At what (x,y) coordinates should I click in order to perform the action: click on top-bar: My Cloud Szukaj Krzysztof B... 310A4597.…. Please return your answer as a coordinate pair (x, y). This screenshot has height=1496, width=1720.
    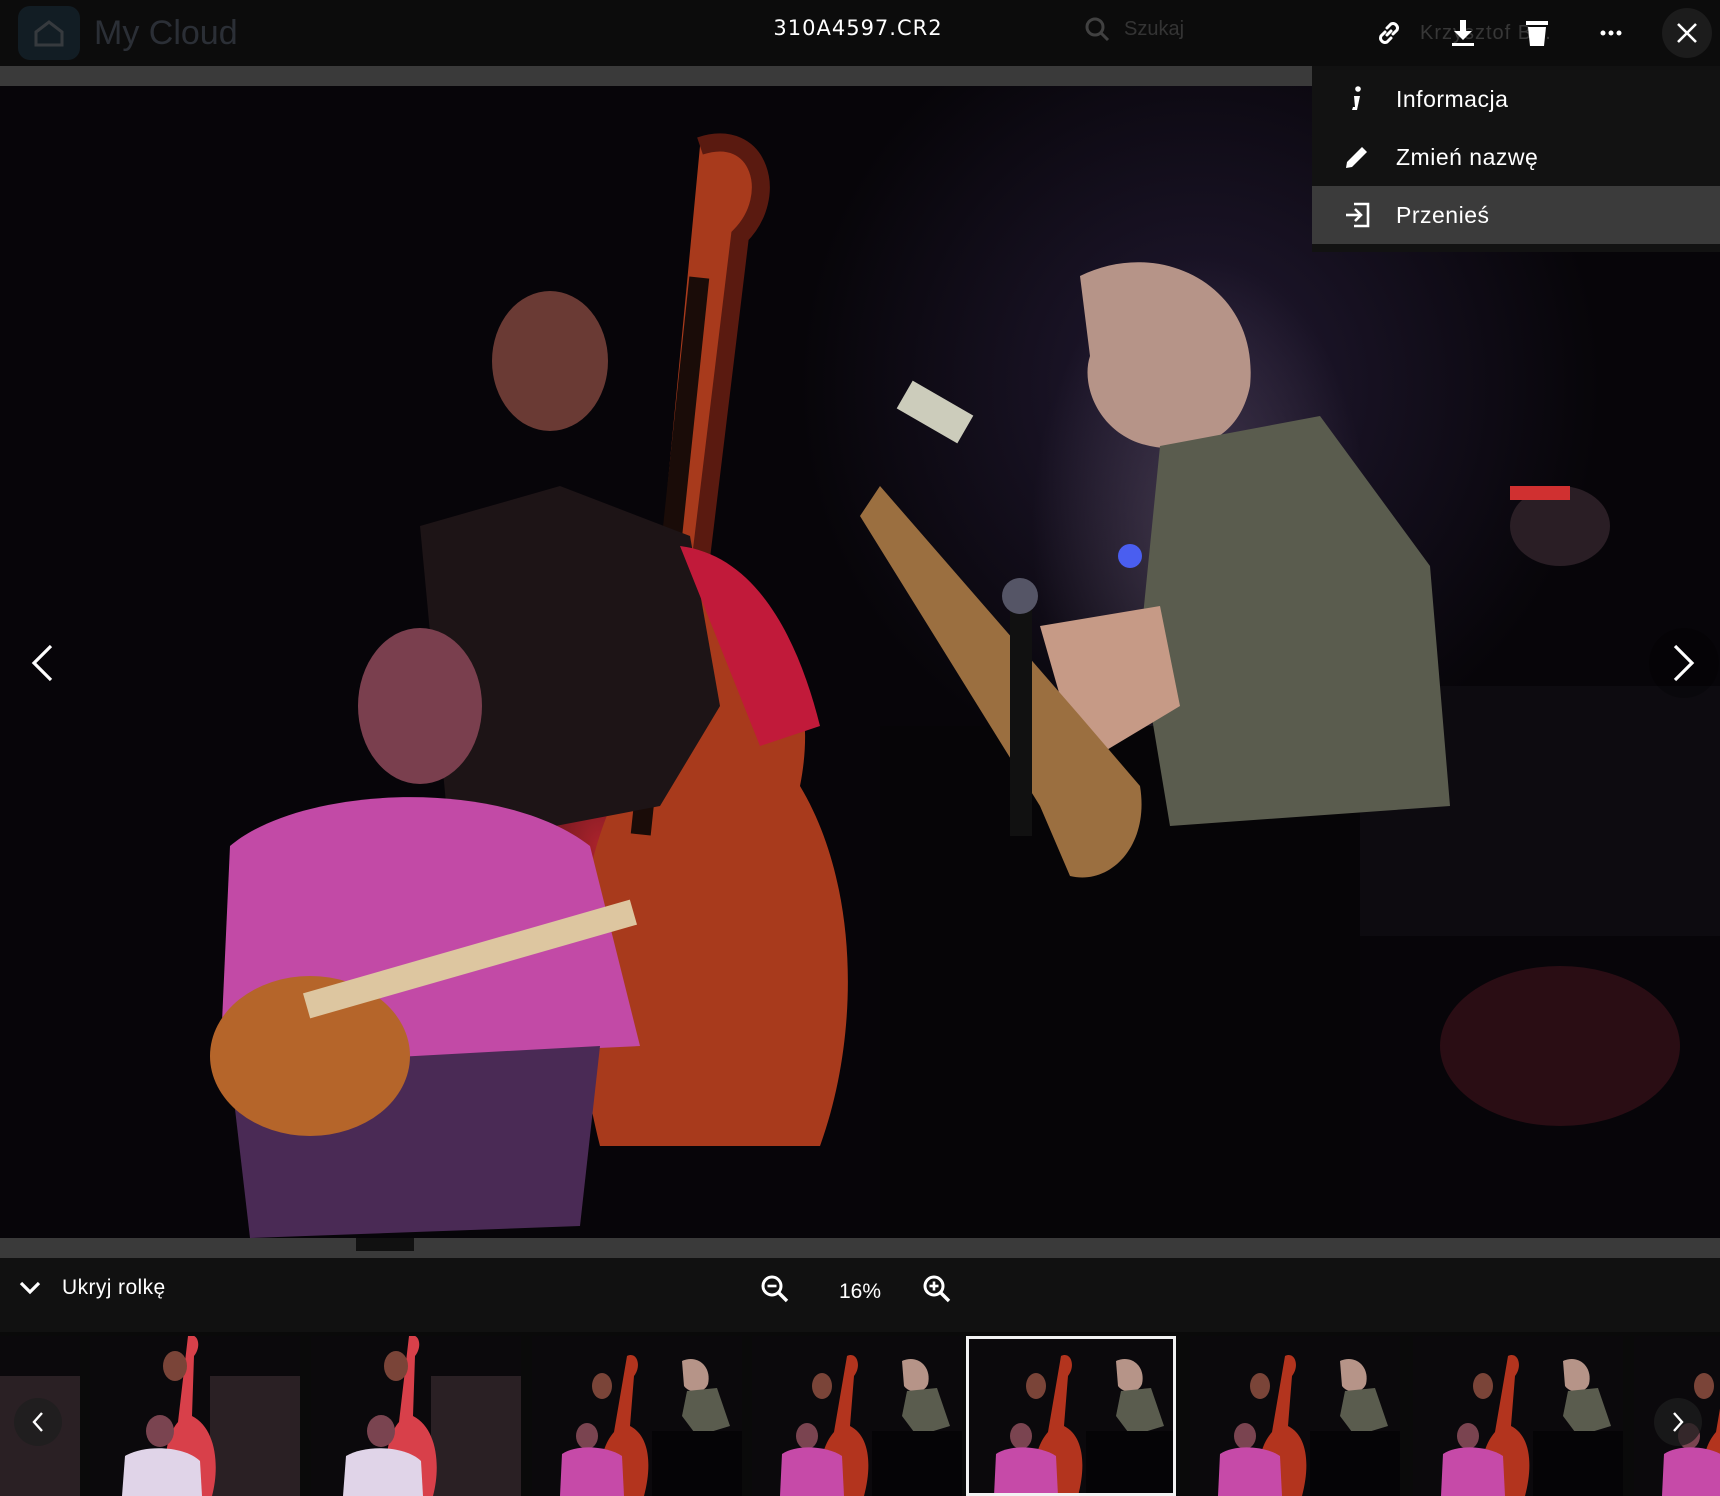
    Looking at the image, I should click on (860, 33).